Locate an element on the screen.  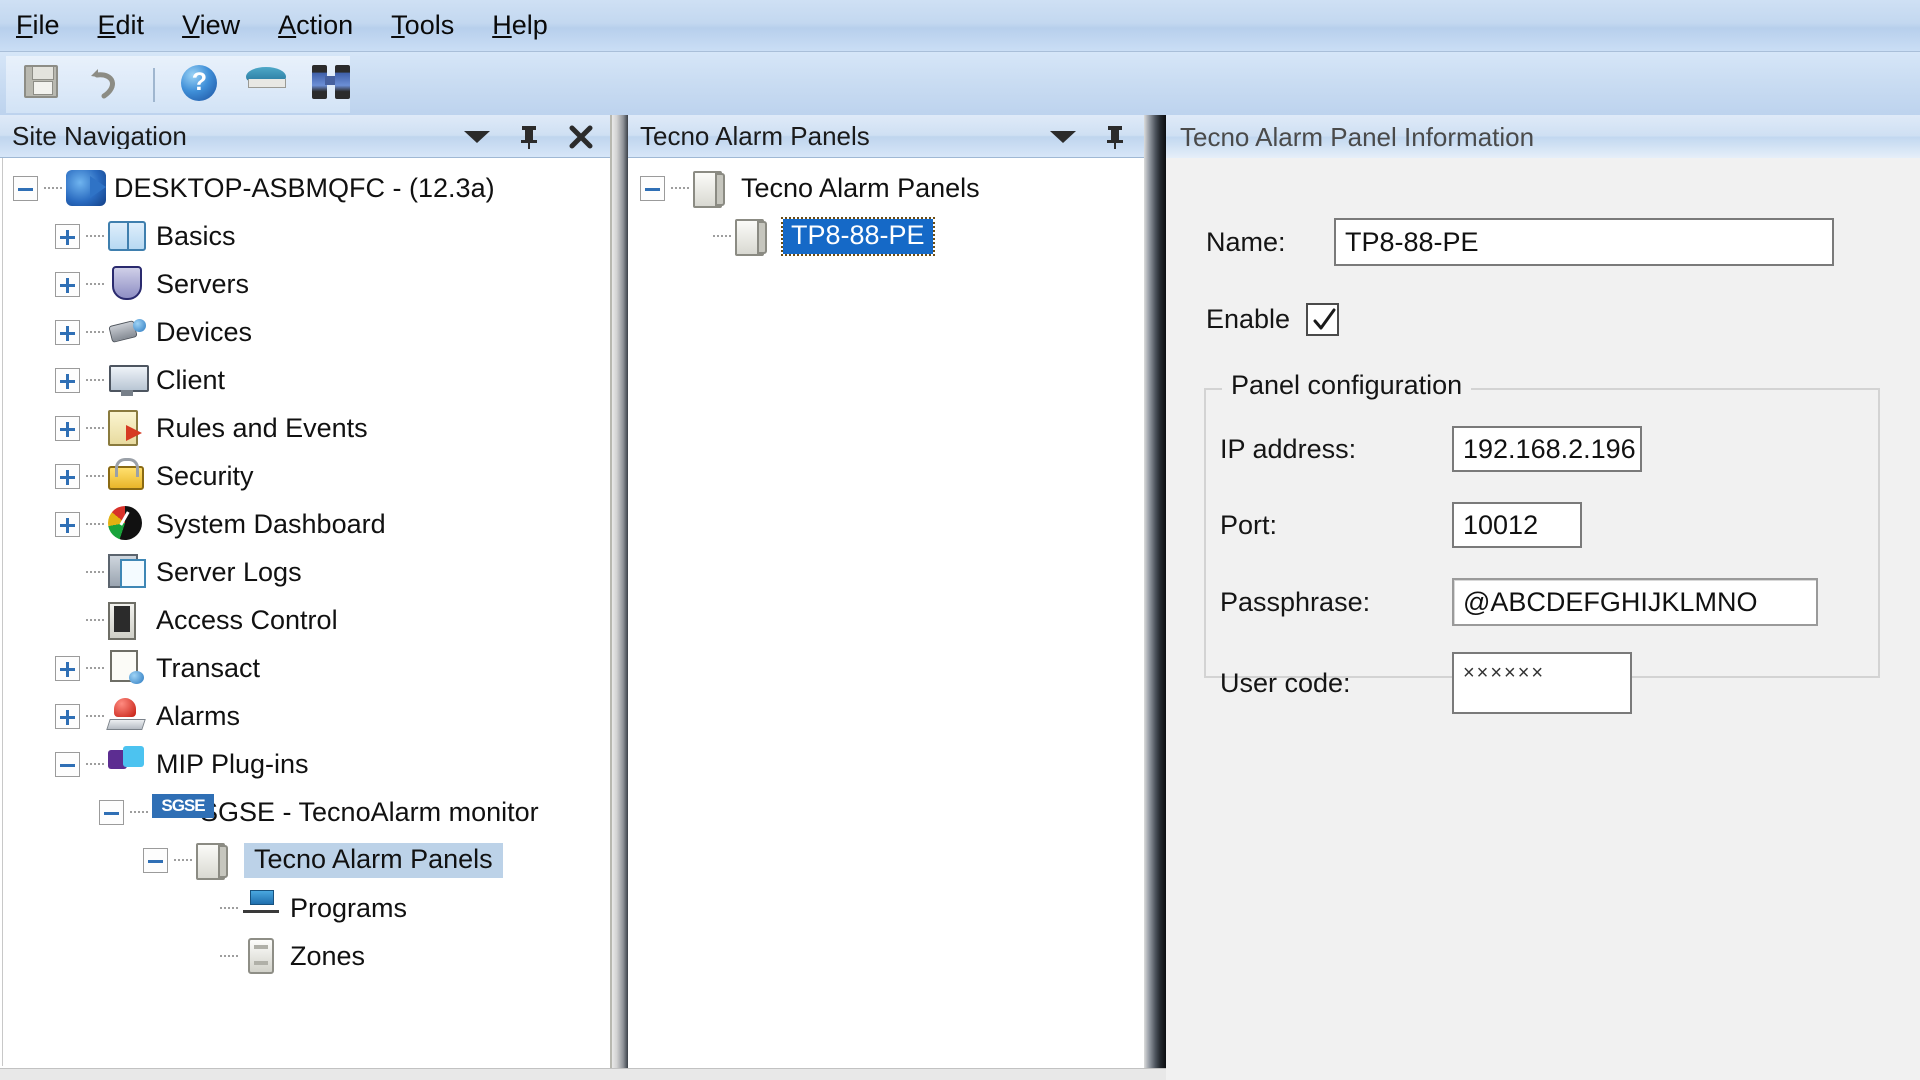
tree-node: Alarms is located at coordinates (305, 716).